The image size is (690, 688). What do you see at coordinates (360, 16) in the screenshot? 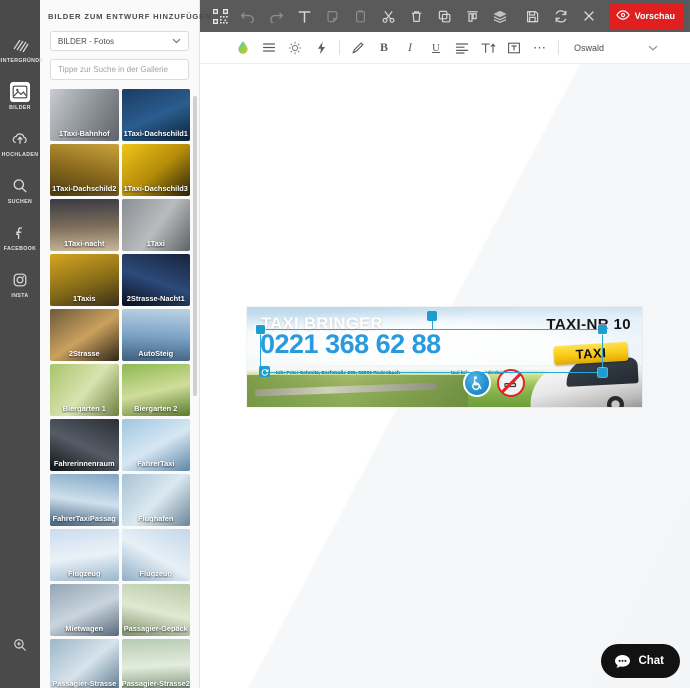
I see `paste-icon` at bounding box center [360, 16].